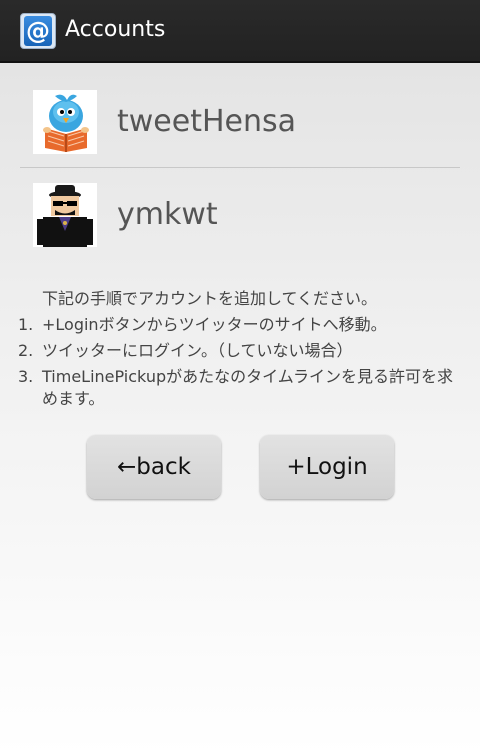 The height and width of the screenshot is (755, 480). What do you see at coordinates (65, 122) in the screenshot?
I see `bird-reading-book-avatar` at bounding box center [65, 122].